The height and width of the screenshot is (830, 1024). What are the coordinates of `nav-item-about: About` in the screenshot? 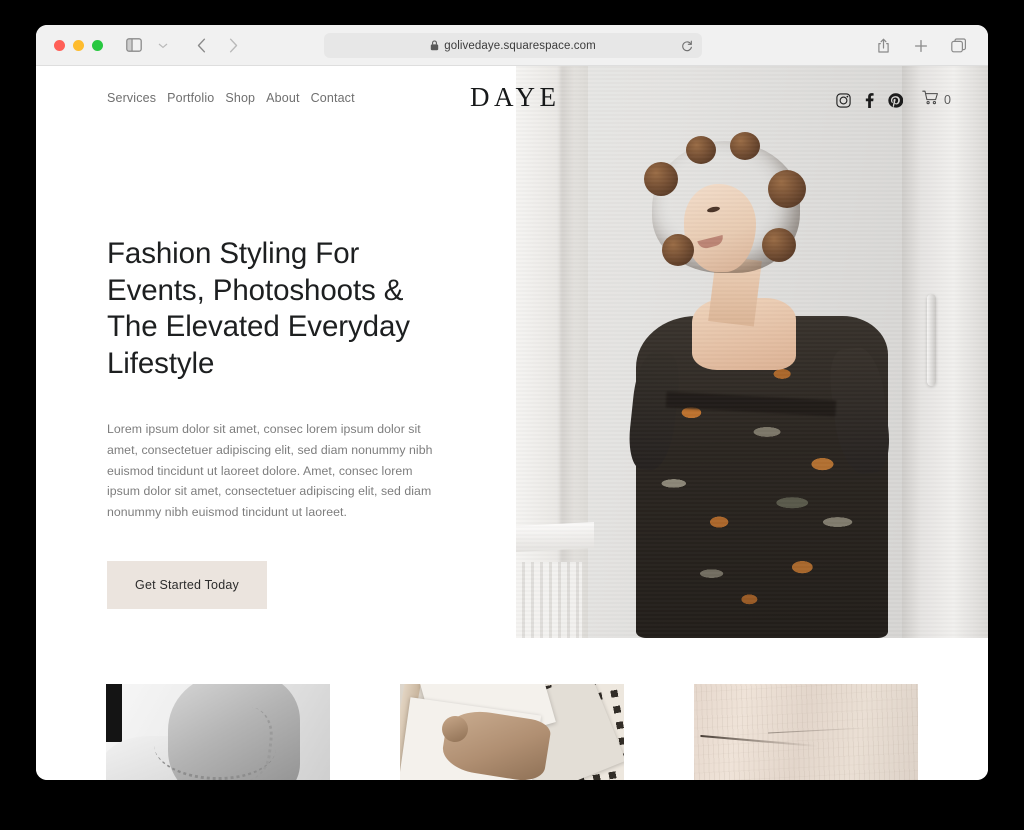 It's located at (282, 98).